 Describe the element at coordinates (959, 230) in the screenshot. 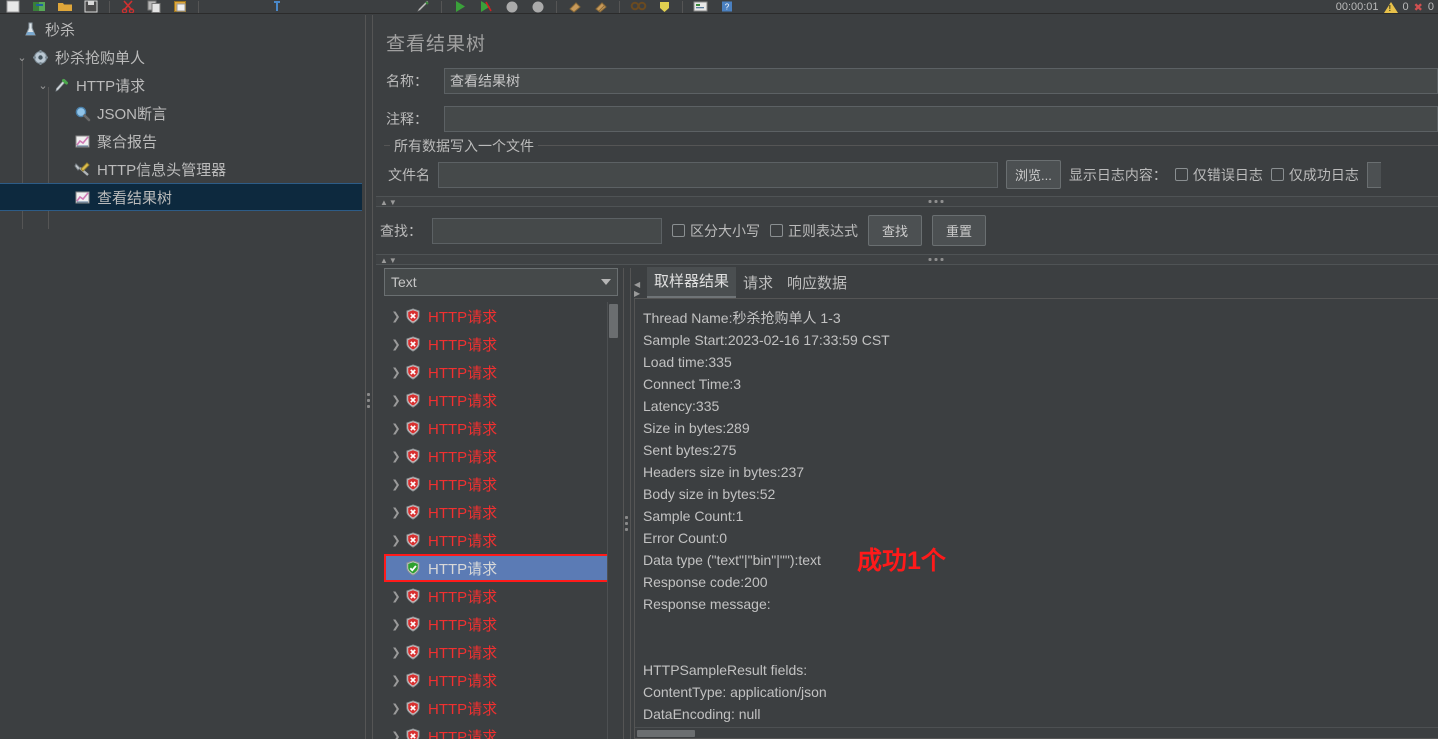

I see `reset-button: 重置` at that location.